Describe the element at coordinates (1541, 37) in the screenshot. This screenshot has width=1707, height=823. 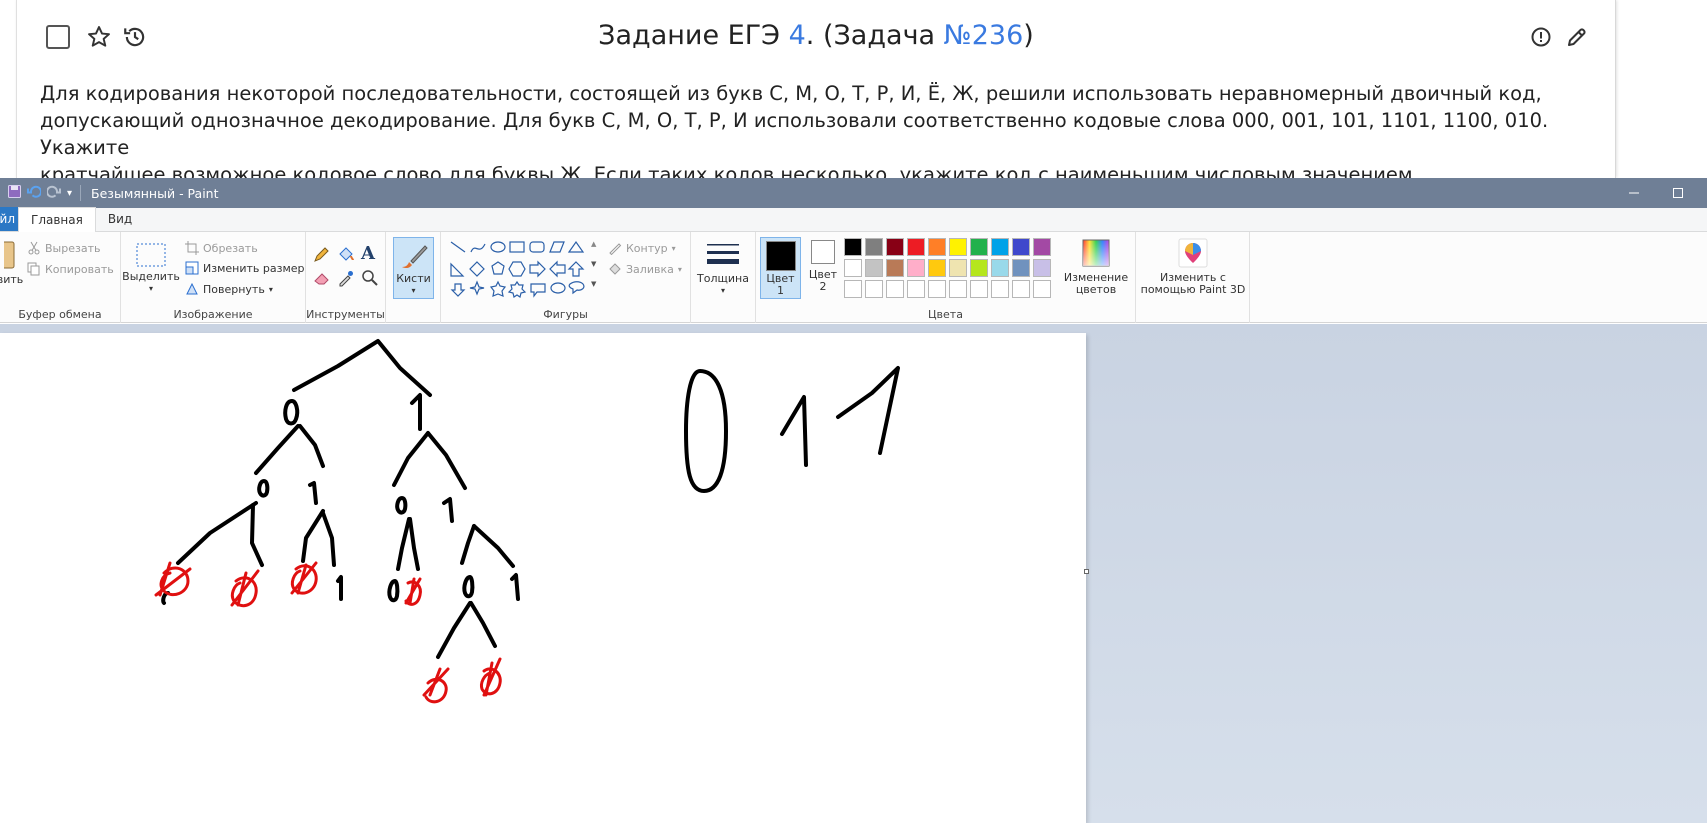
I see `report-icon` at that location.